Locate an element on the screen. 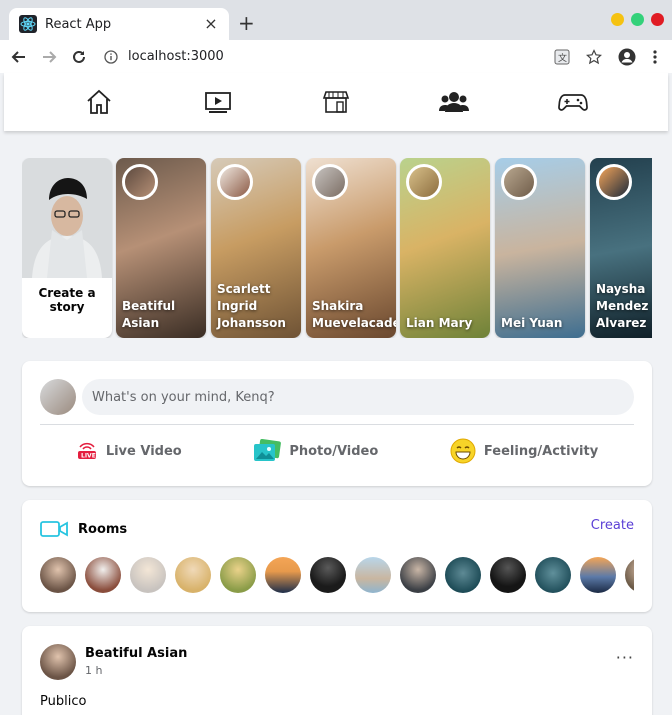  live-video-icon: LIVE is located at coordinates (86, 451).